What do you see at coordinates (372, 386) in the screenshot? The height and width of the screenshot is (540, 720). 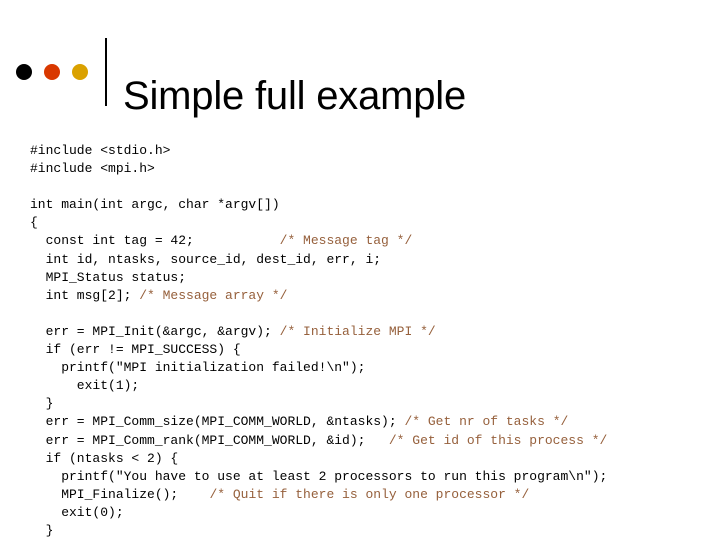 I see `code-line: exit(1);` at bounding box center [372, 386].